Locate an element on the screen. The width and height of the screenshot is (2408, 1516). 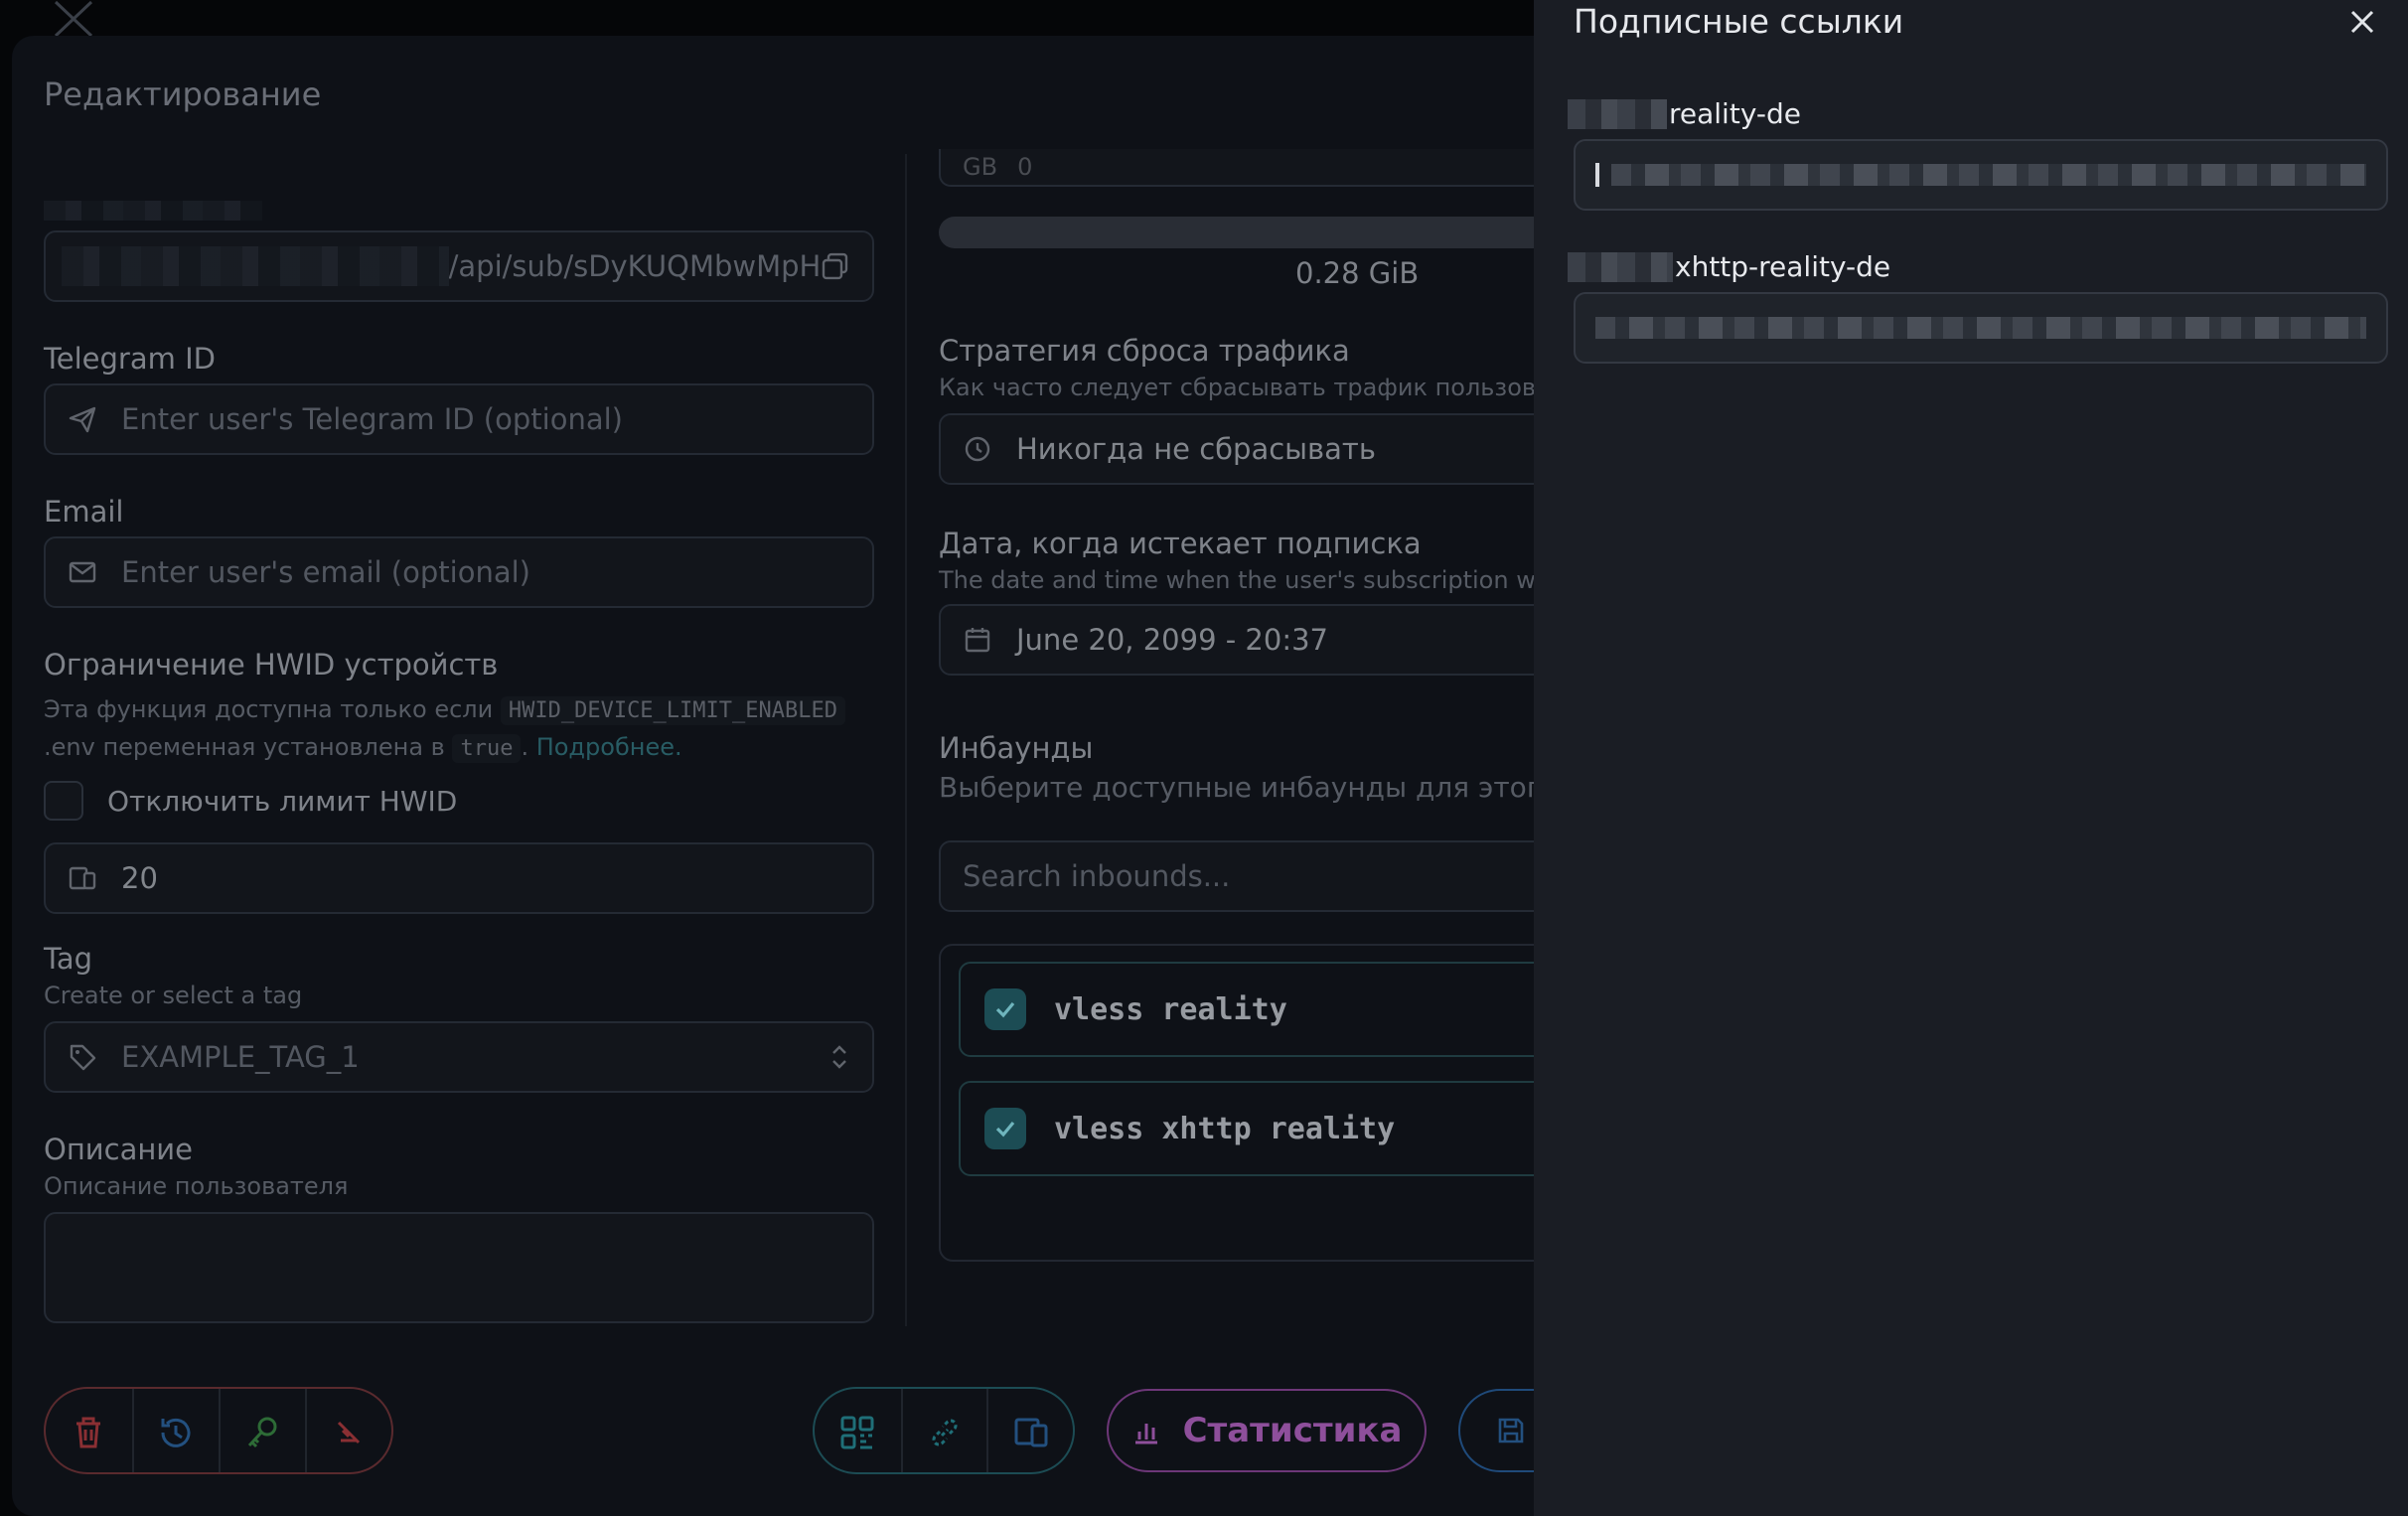
tag-icon is located at coordinates (83, 1057).